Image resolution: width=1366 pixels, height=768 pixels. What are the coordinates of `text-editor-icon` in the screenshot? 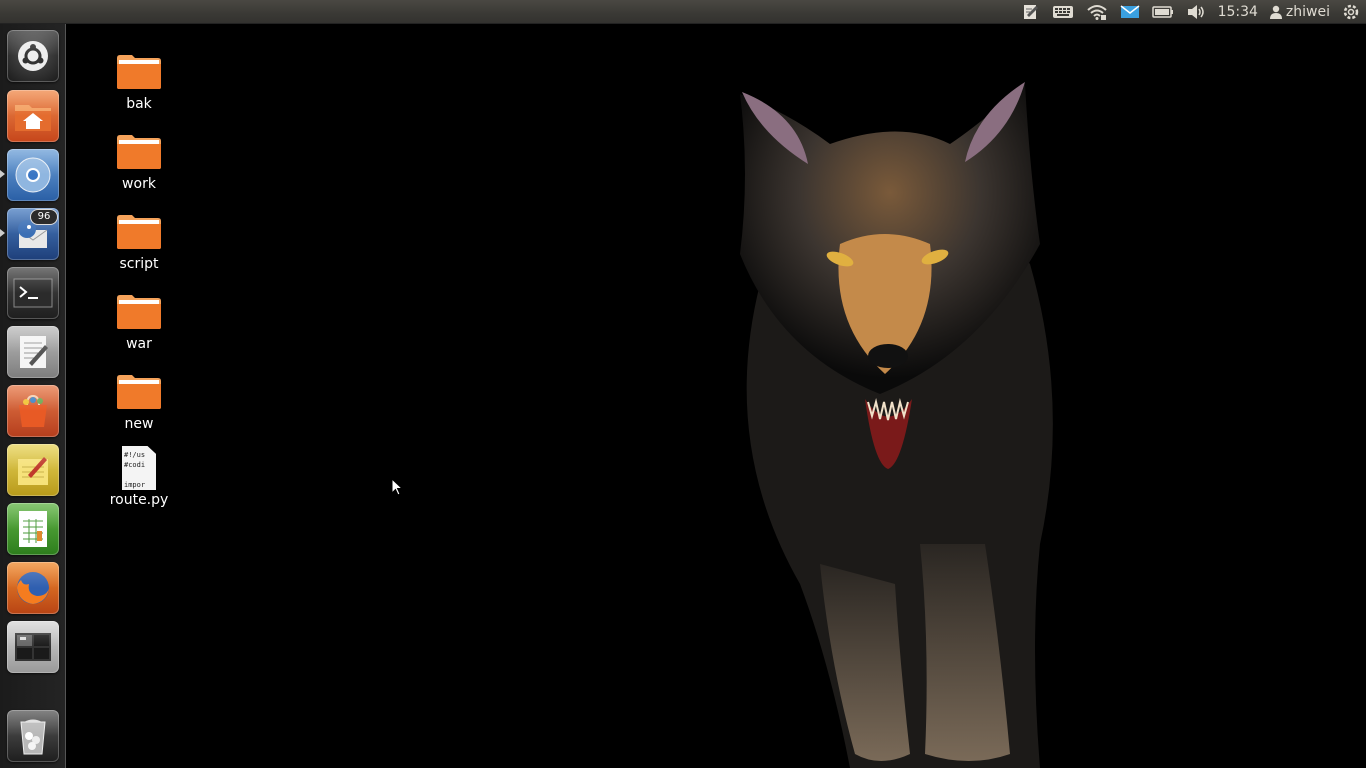 It's located at (34, 352).